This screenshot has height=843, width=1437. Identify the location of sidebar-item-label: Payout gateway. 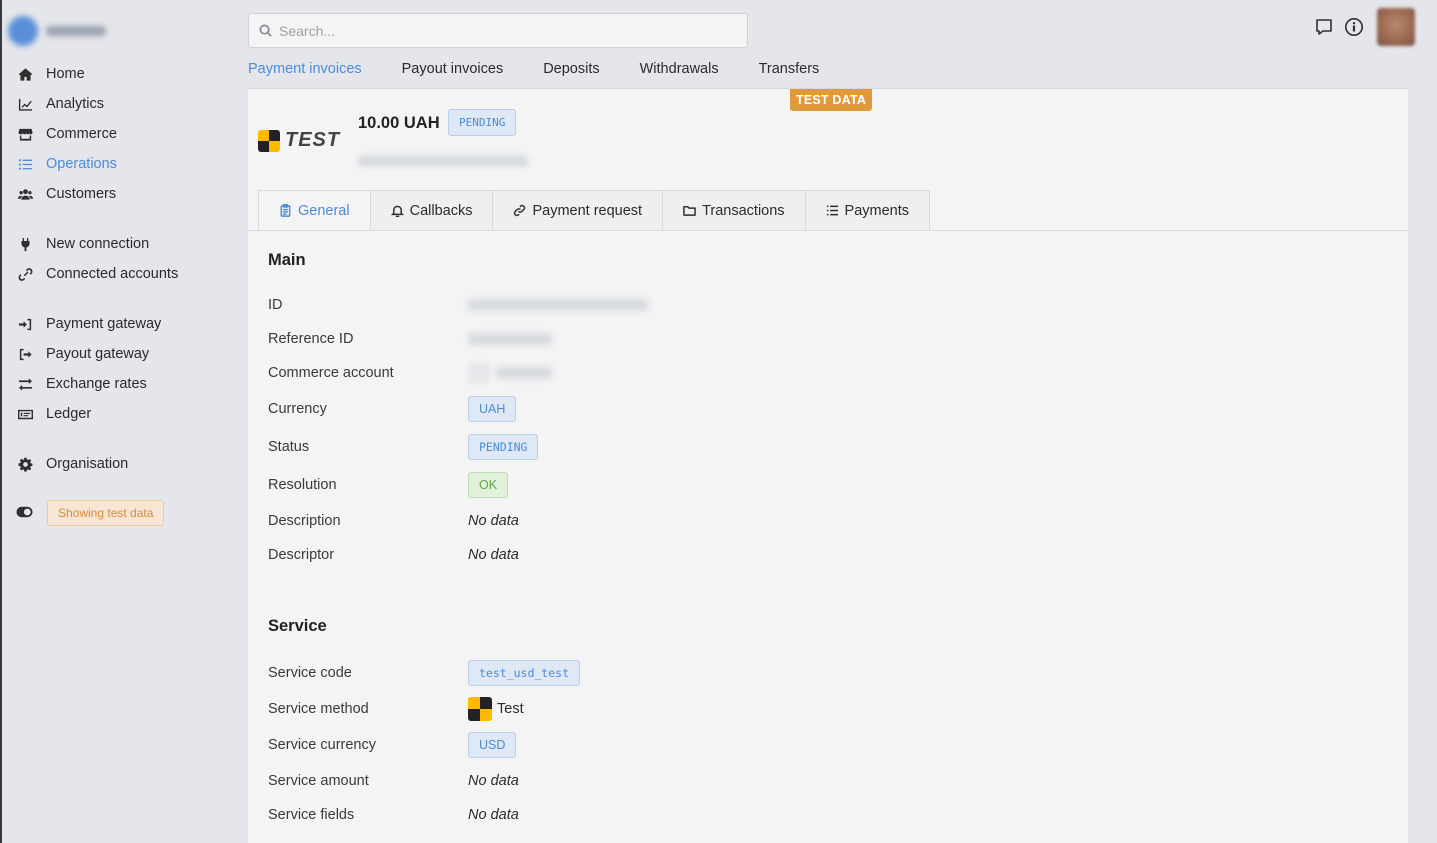
(98, 354).